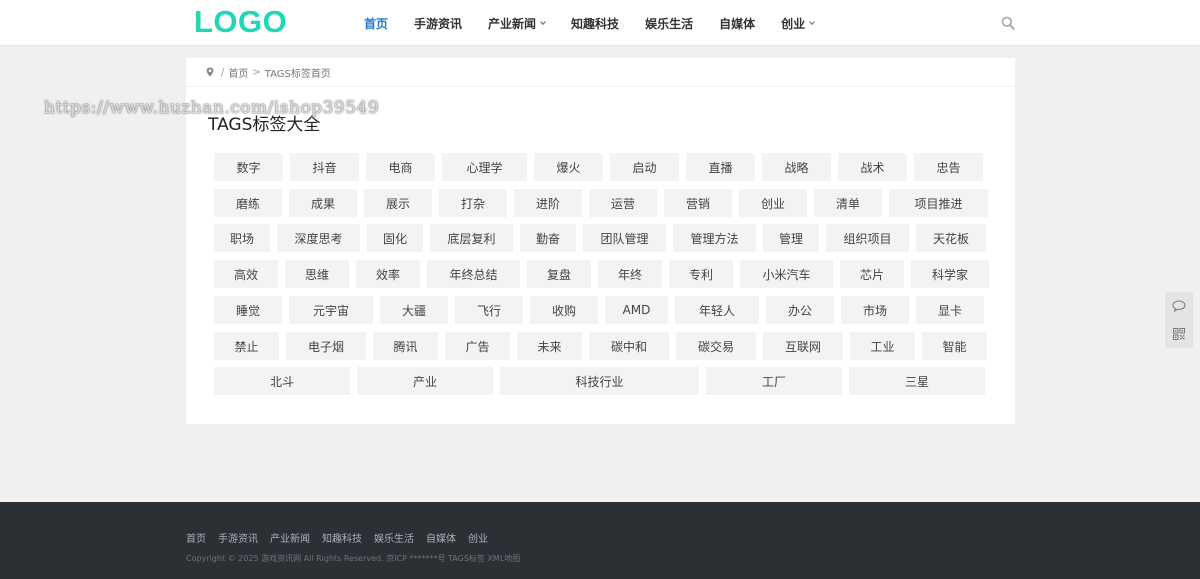 This screenshot has height=579, width=1200. I want to click on nav-item-label: 创业, so click(793, 23).